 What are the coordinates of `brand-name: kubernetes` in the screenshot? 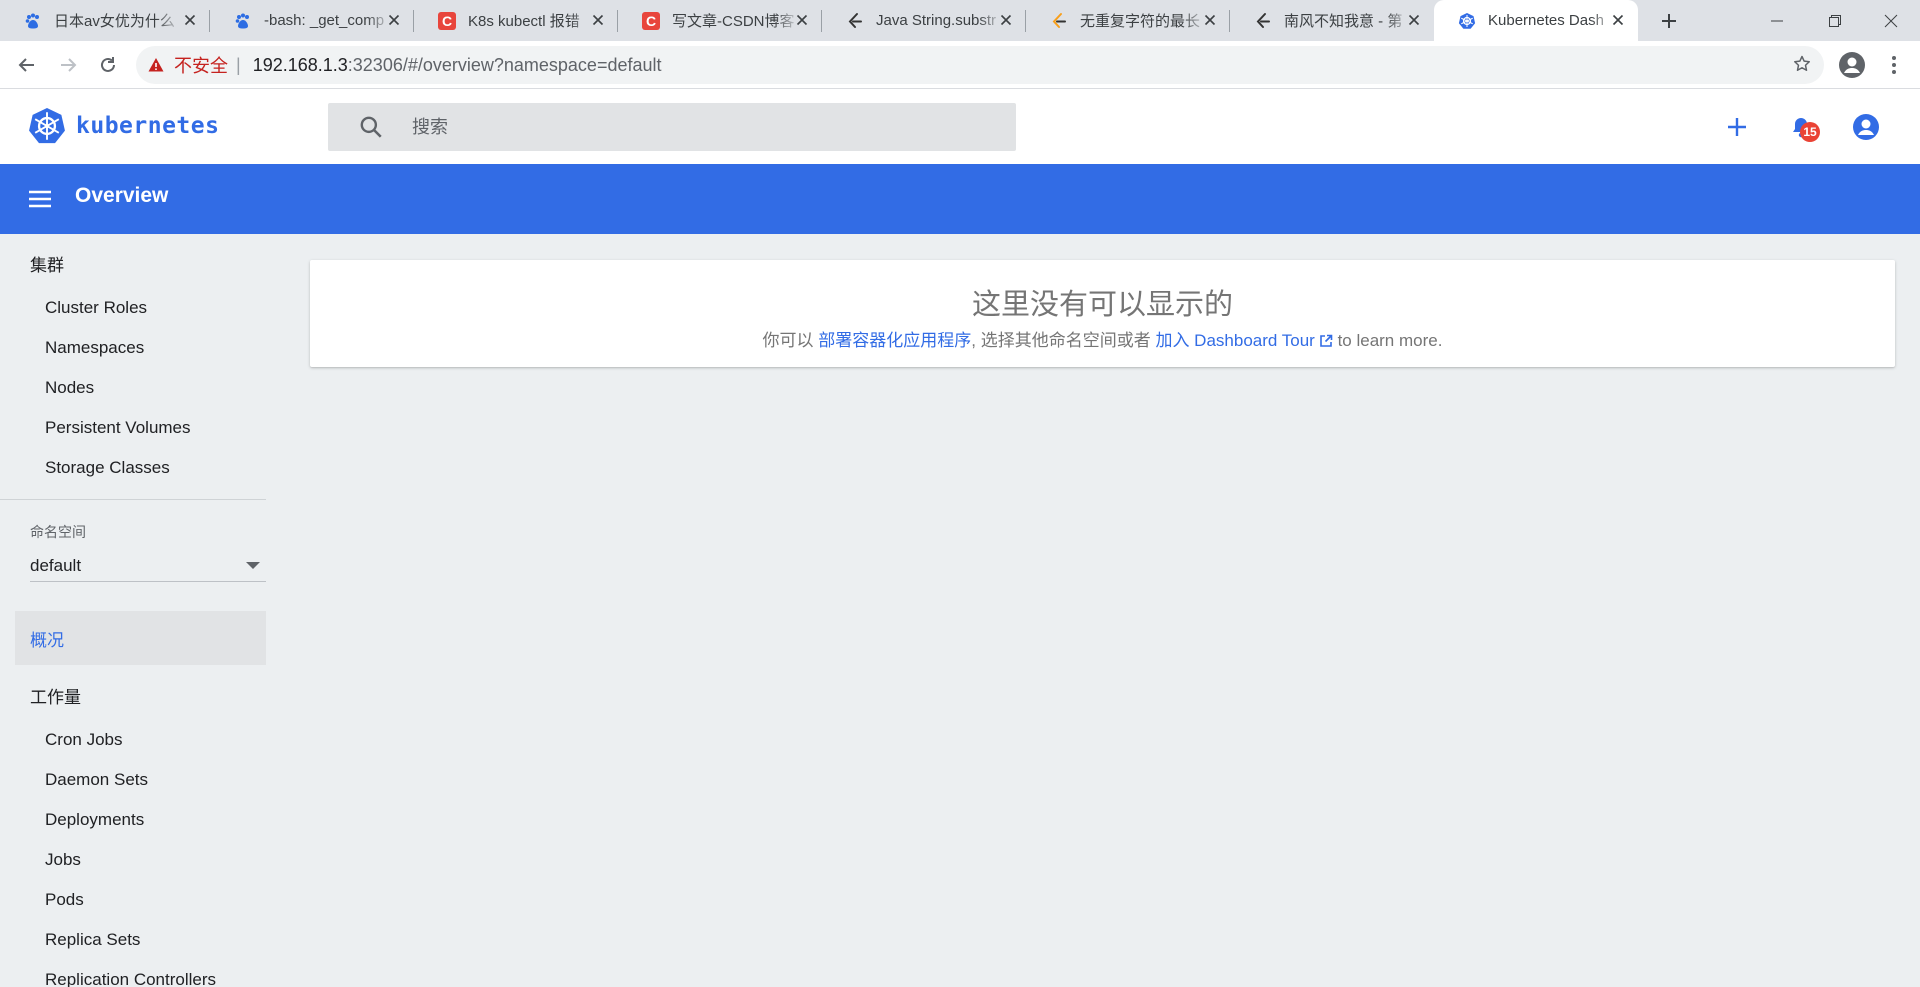 It's located at (148, 126).